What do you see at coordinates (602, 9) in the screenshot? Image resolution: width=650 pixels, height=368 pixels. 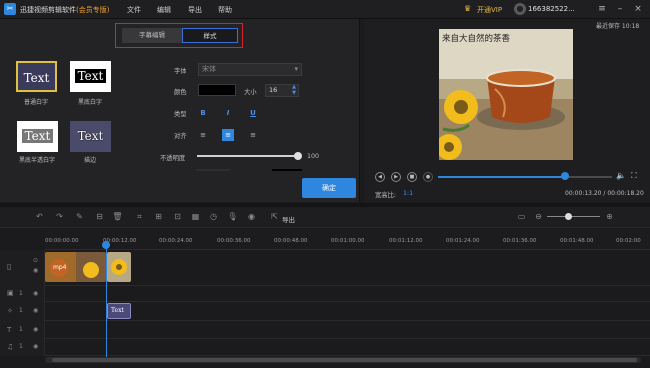 I see `menu-icon: ≡` at bounding box center [602, 9].